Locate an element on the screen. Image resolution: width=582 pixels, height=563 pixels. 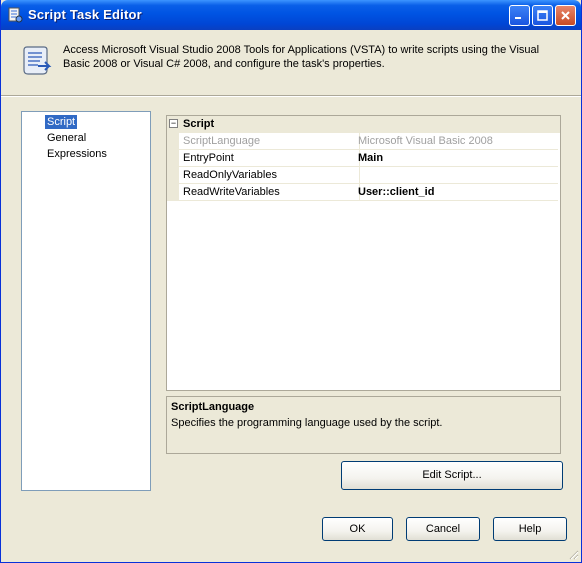
nav-item-script: Script is located at coordinates (61, 122).